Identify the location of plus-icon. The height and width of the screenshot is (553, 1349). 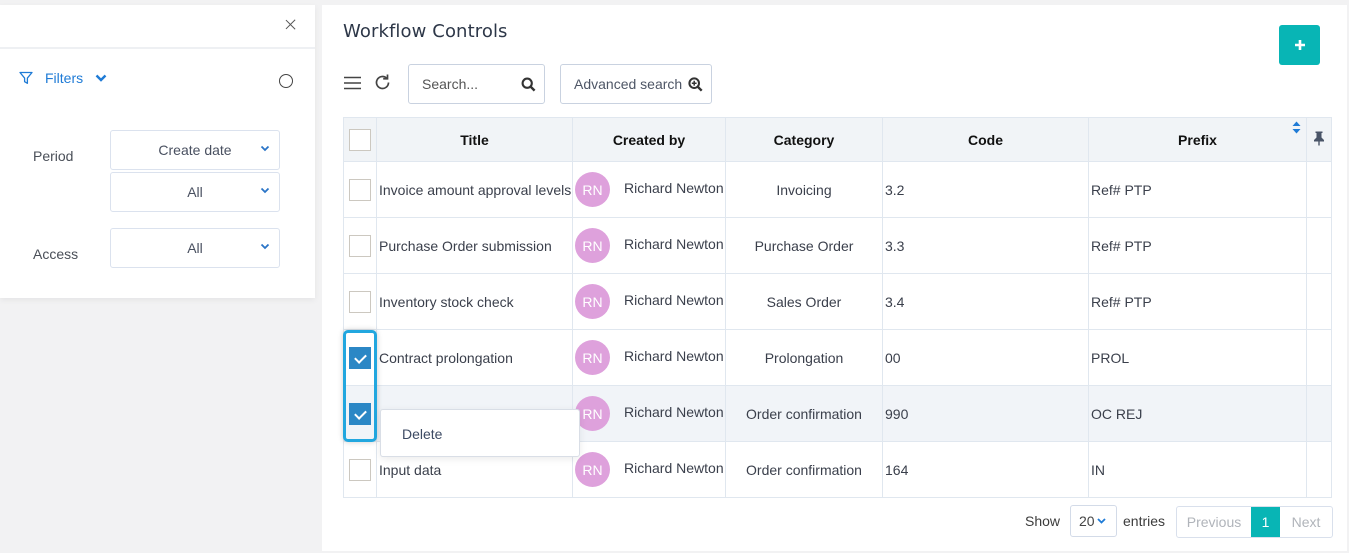
(1299, 45).